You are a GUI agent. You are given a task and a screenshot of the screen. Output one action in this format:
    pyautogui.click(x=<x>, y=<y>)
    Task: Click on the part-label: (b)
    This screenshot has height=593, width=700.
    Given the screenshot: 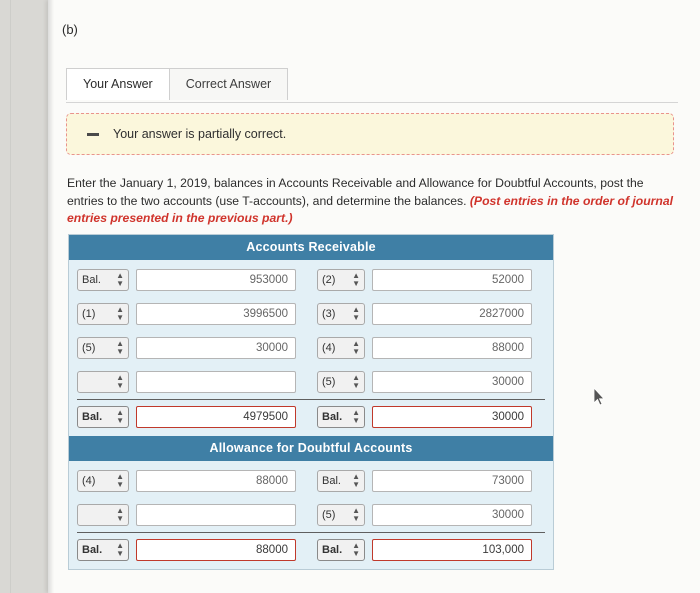 What is the action you would take?
    pyautogui.click(x=70, y=29)
    